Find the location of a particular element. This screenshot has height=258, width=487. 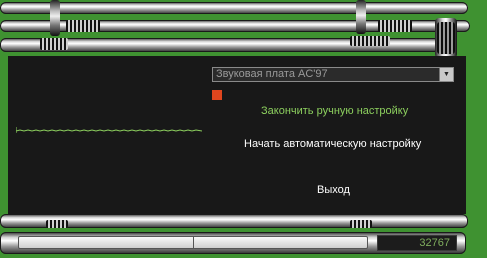

slider-thumb is located at coordinates (193, 242).